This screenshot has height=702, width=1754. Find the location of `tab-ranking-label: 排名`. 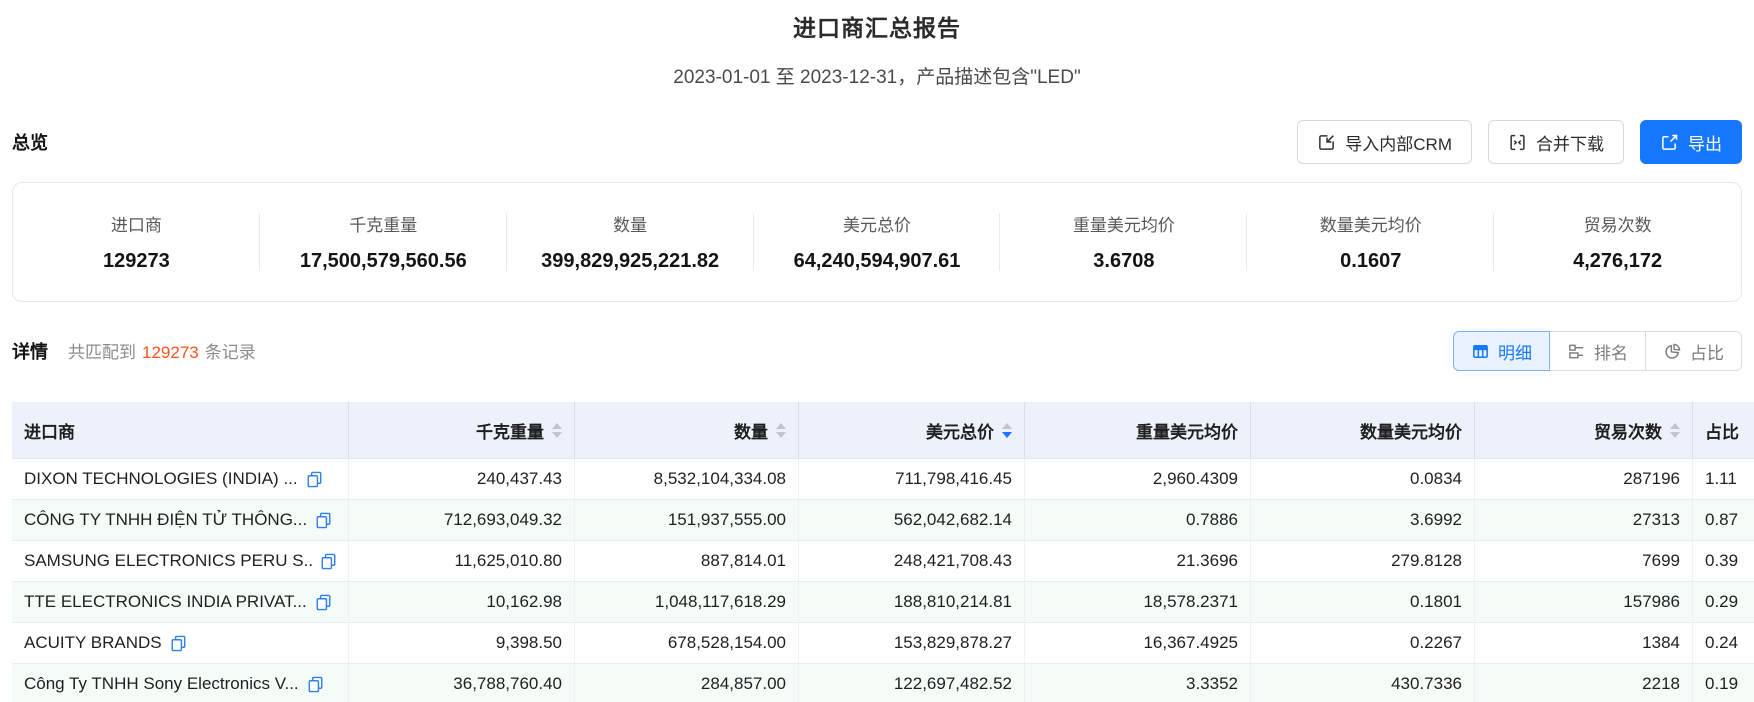

tab-ranking-label: 排名 is located at coordinates (1611, 353).